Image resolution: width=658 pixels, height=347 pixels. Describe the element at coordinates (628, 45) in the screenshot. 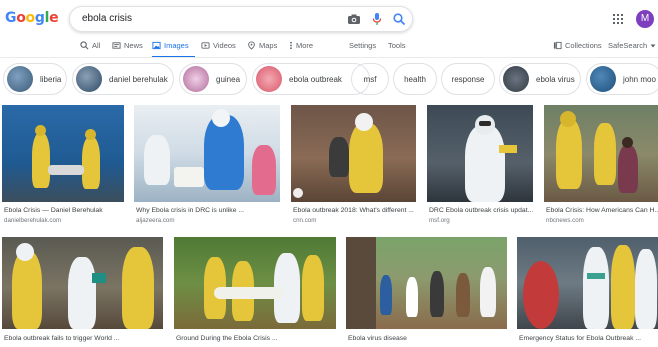

I see `safesearch-label: SafeSearch` at that location.